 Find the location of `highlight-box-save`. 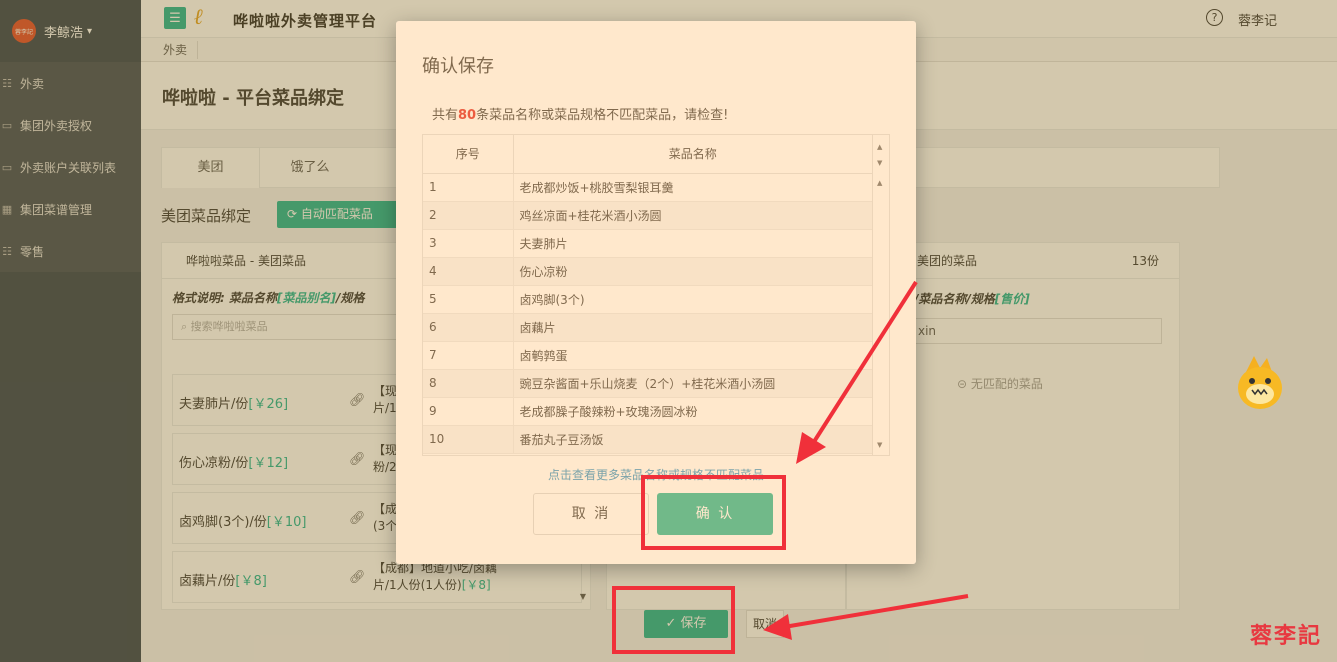

highlight-box-save is located at coordinates (673, 620).